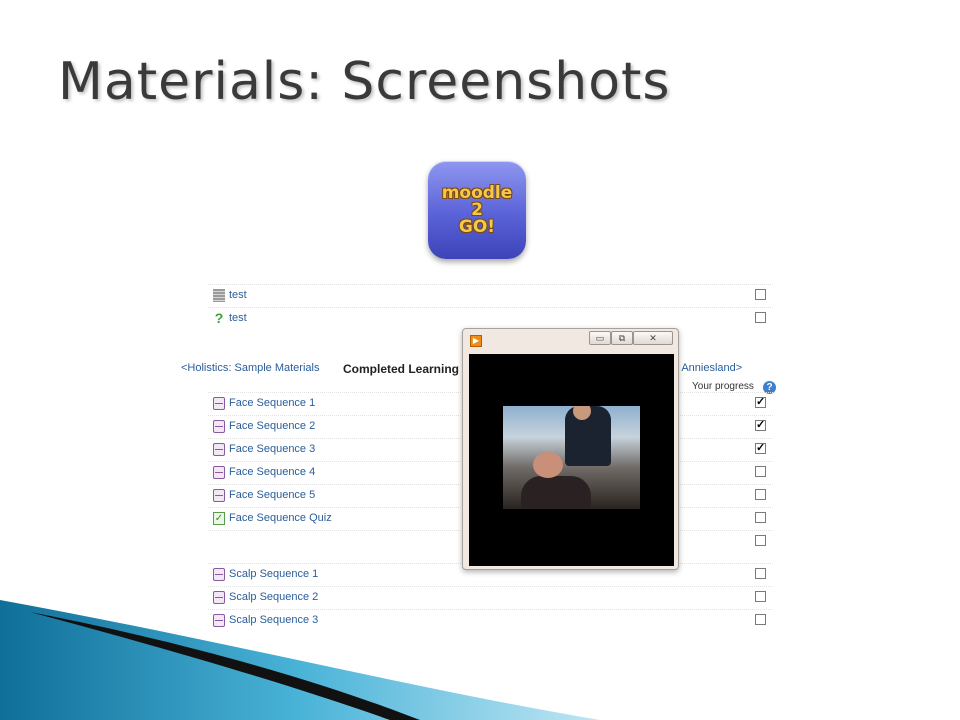  I want to click on logo-text: moodle 2 GO!, so click(477, 209).